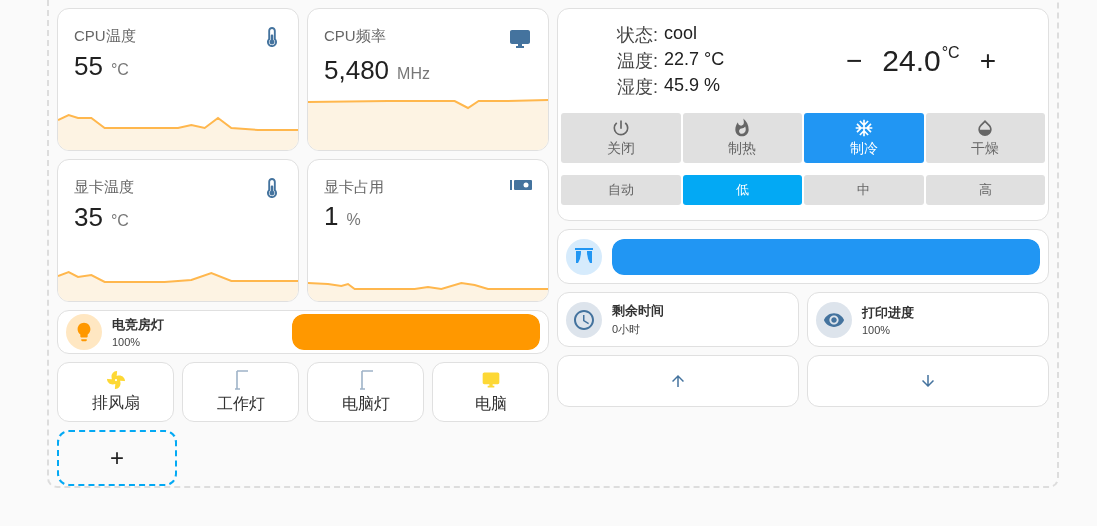 The height and width of the screenshot is (526, 1097). I want to click on fan-speed-button: 高, so click(985, 190).